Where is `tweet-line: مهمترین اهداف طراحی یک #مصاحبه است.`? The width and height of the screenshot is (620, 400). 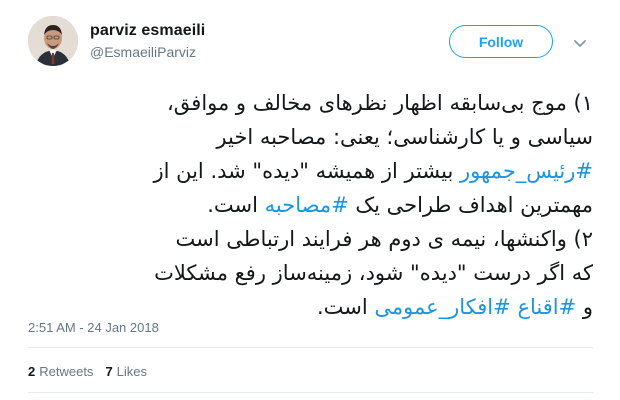
tweet-line: مهمترین اهداف طراحی یک #مصاحبه است. is located at coordinates (310, 205).